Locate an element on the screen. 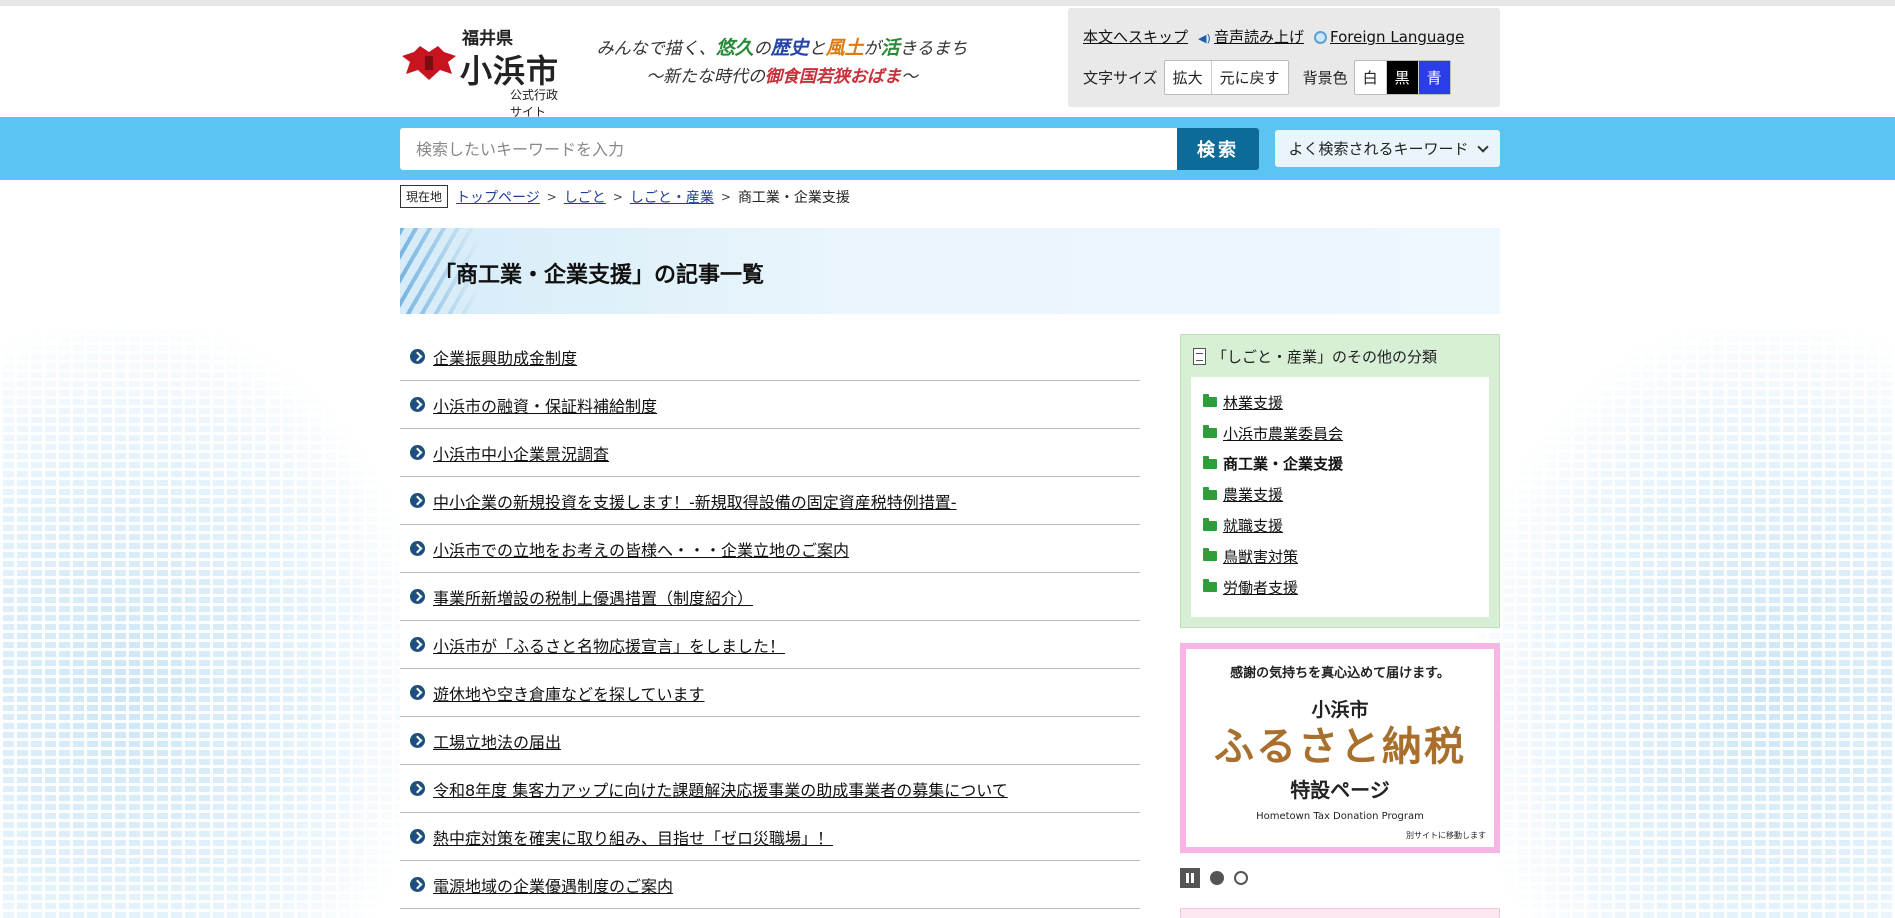  banner-line1: 感謝の気持ちを真心込めて届けます。 is located at coordinates (1340, 673).